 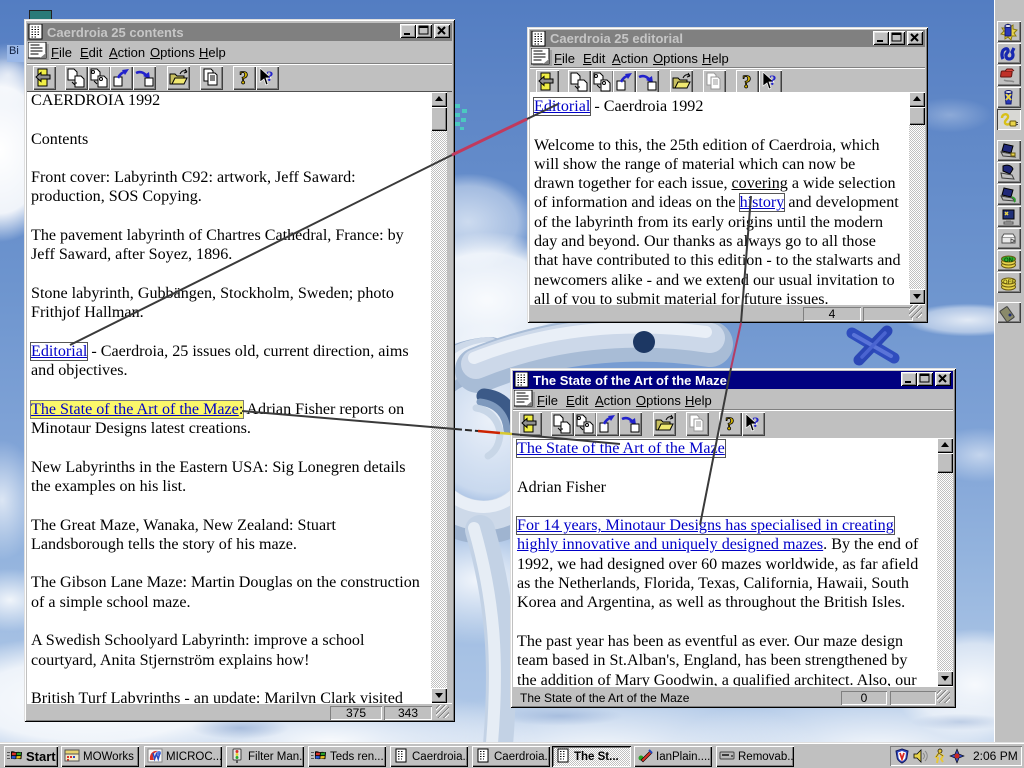 I want to click on svg-text: ON, so click(x=1008, y=261).